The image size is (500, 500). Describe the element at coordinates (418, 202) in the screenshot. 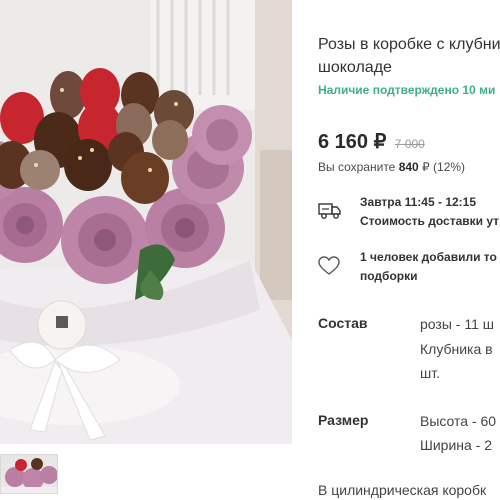

I see `delivery-time: Завтра 11:45 - 12:15` at that location.